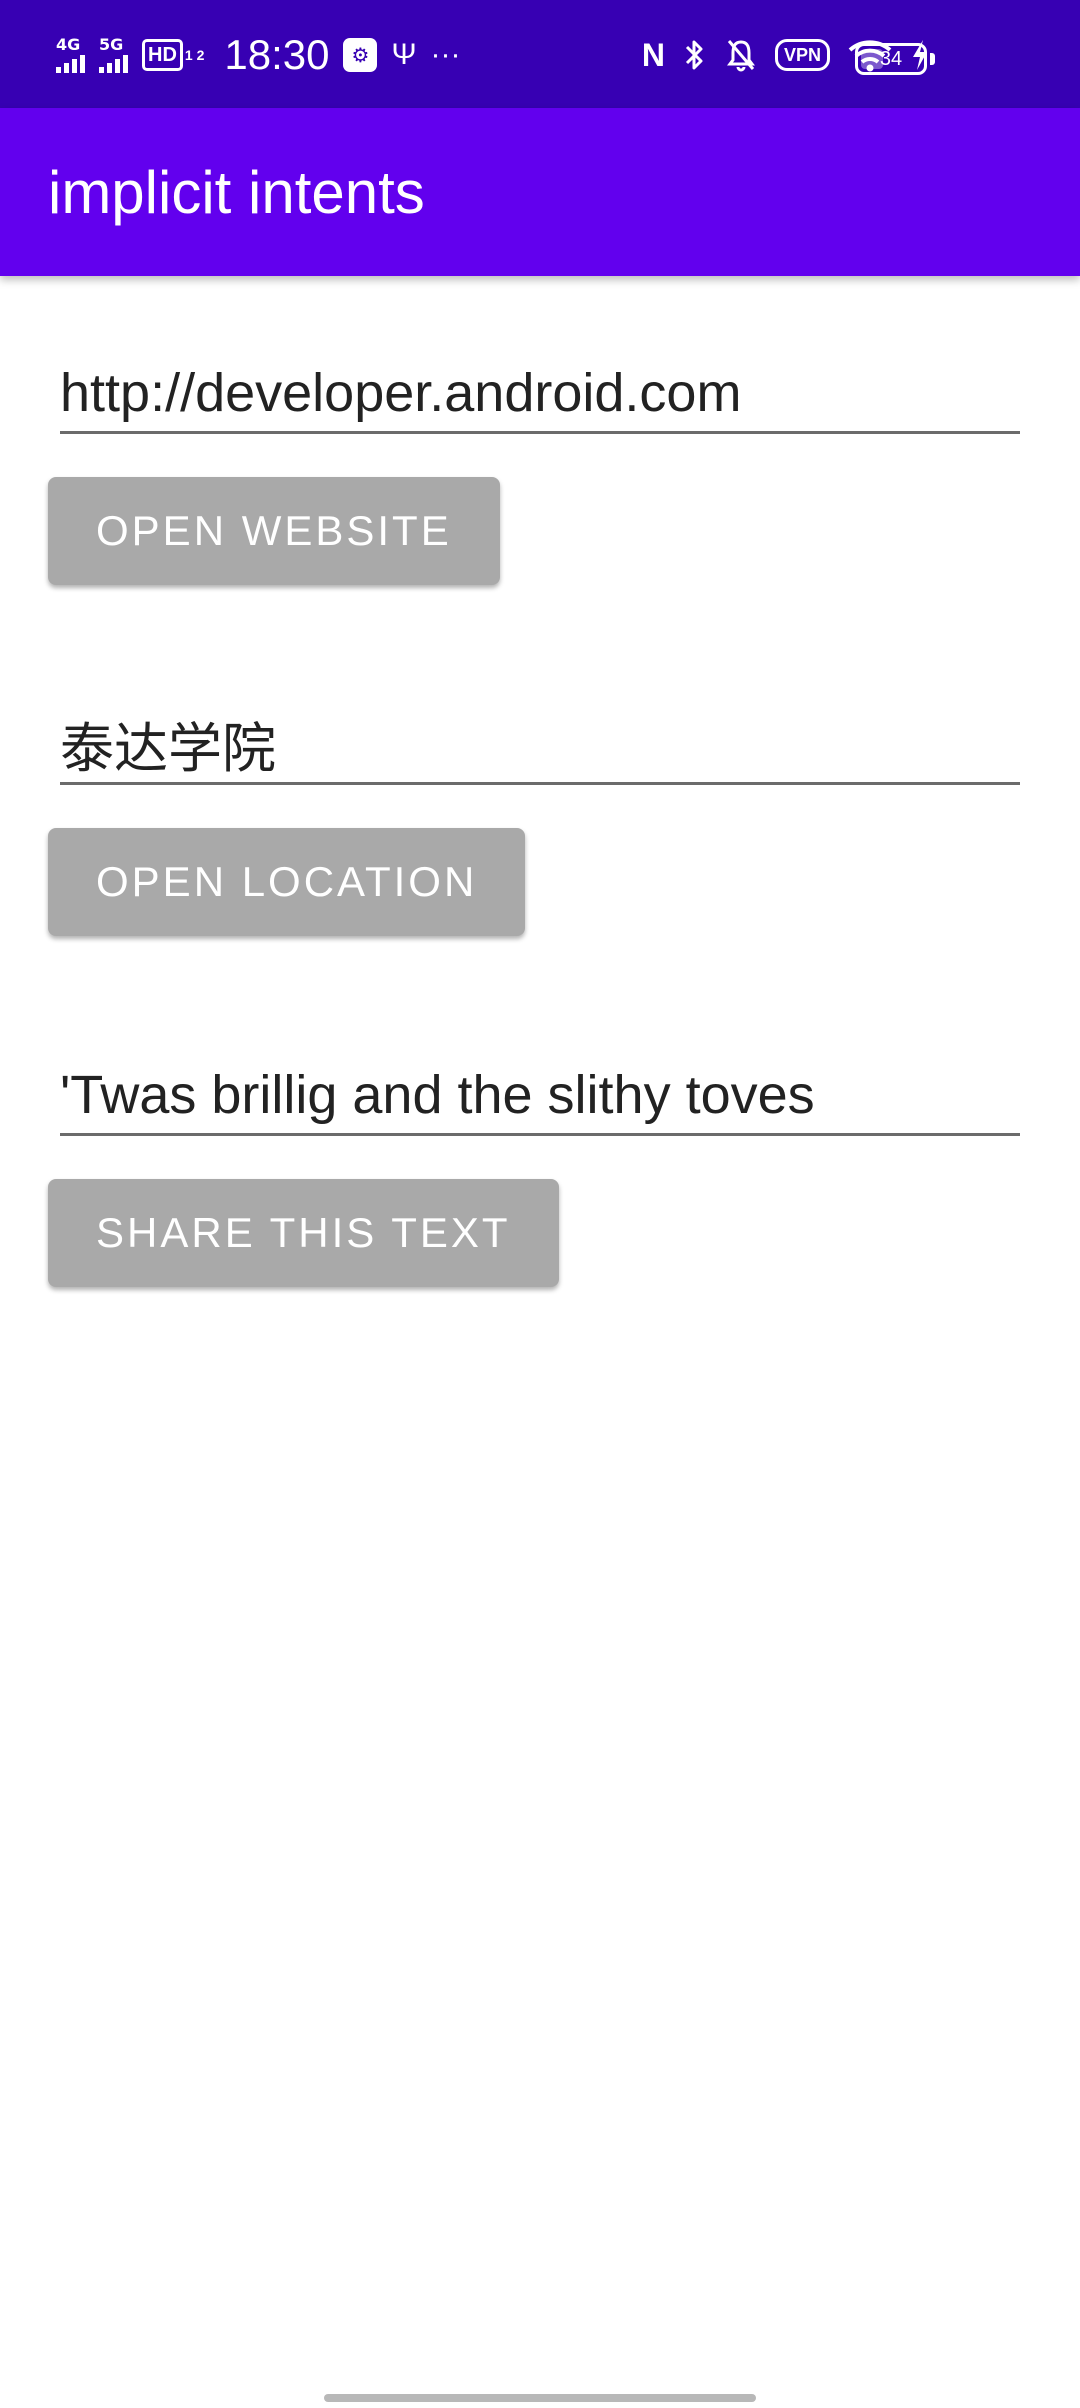 Image resolution: width=1080 pixels, height=2408 pixels. What do you see at coordinates (540, 1096) in the screenshot?
I see `share-text-input` at bounding box center [540, 1096].